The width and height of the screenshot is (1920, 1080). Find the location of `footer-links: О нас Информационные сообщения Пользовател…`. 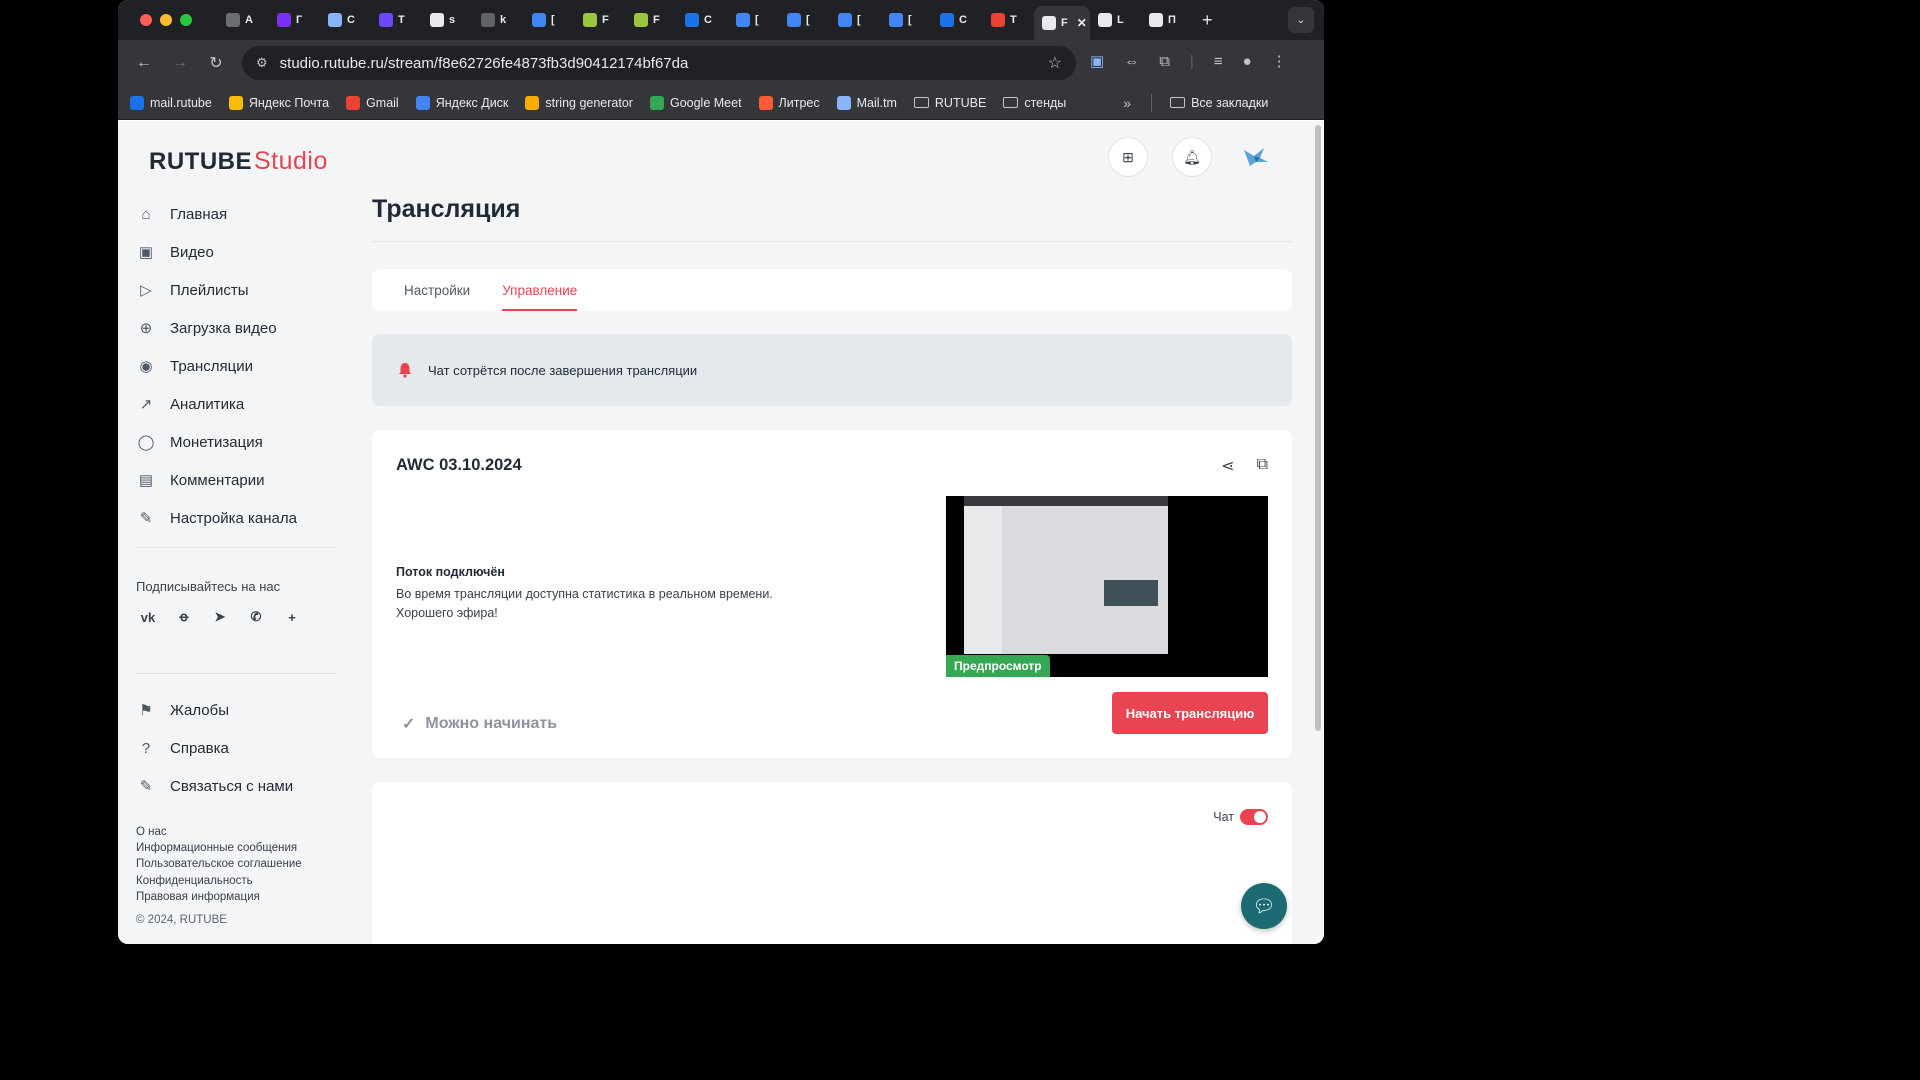

footer-links: О нас Информационные сообщения Пользовател… is located at coordinates (219, 864).